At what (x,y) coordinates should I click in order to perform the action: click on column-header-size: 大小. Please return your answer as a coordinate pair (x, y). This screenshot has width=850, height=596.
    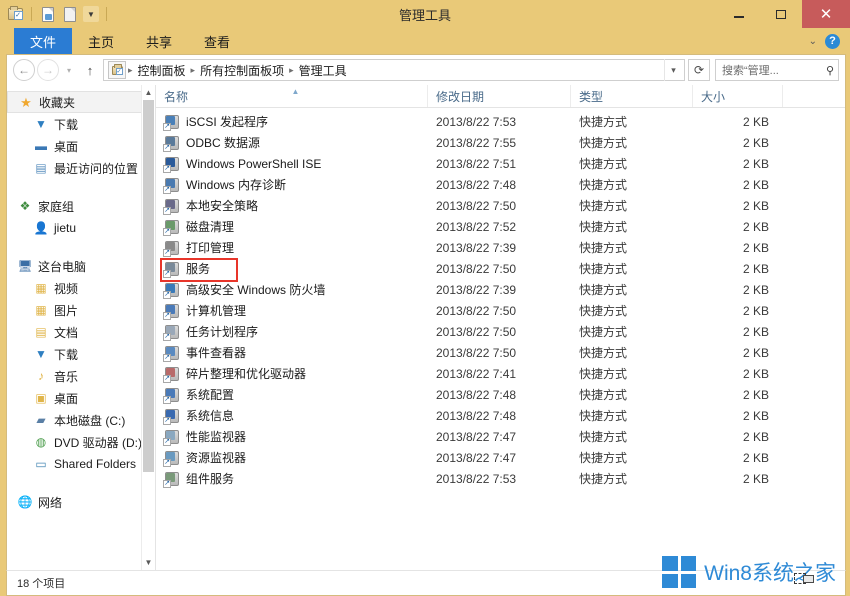
    Looking at the image, I should click on (738, 96).